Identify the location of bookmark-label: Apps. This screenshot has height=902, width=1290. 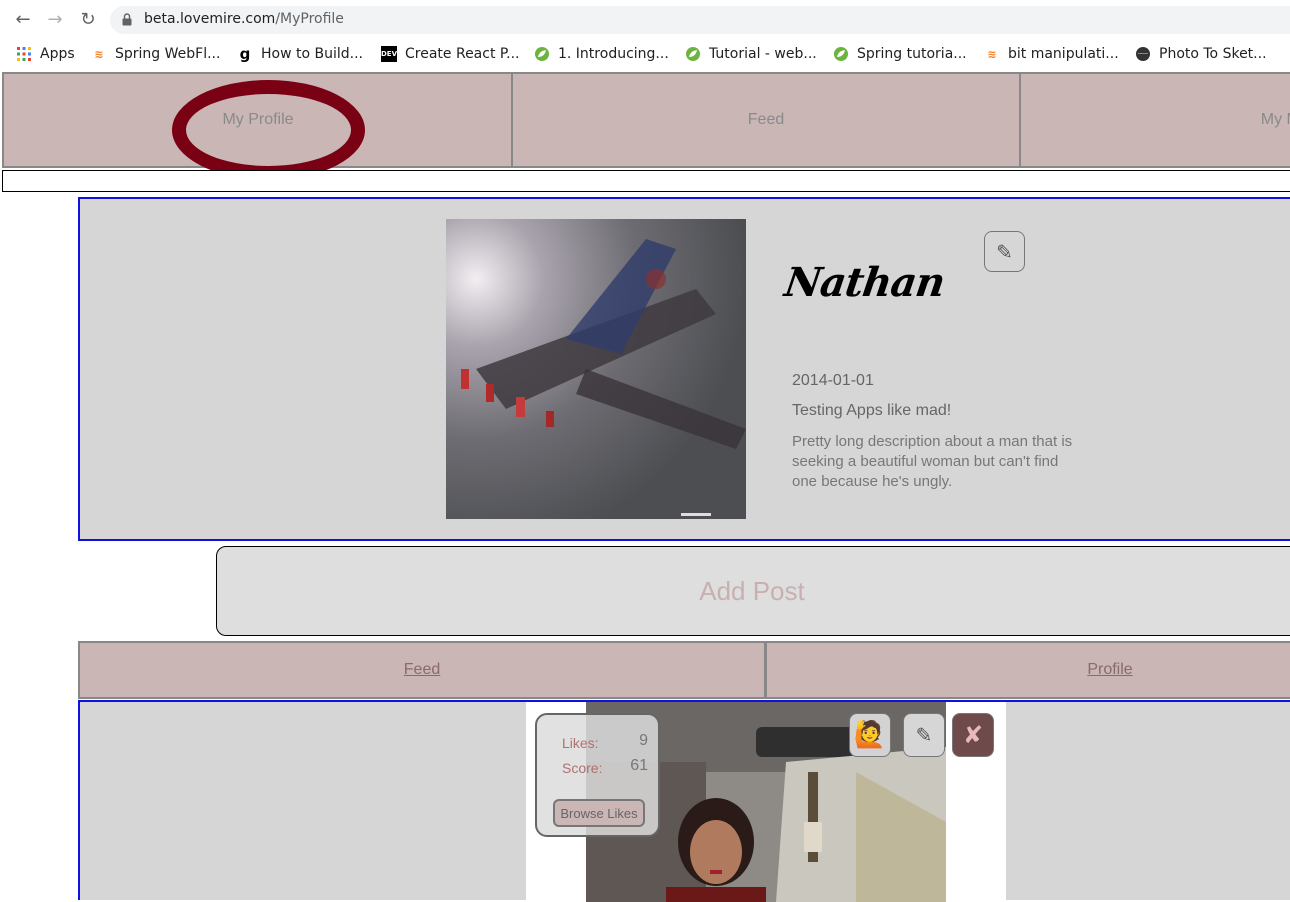
(57, 54).